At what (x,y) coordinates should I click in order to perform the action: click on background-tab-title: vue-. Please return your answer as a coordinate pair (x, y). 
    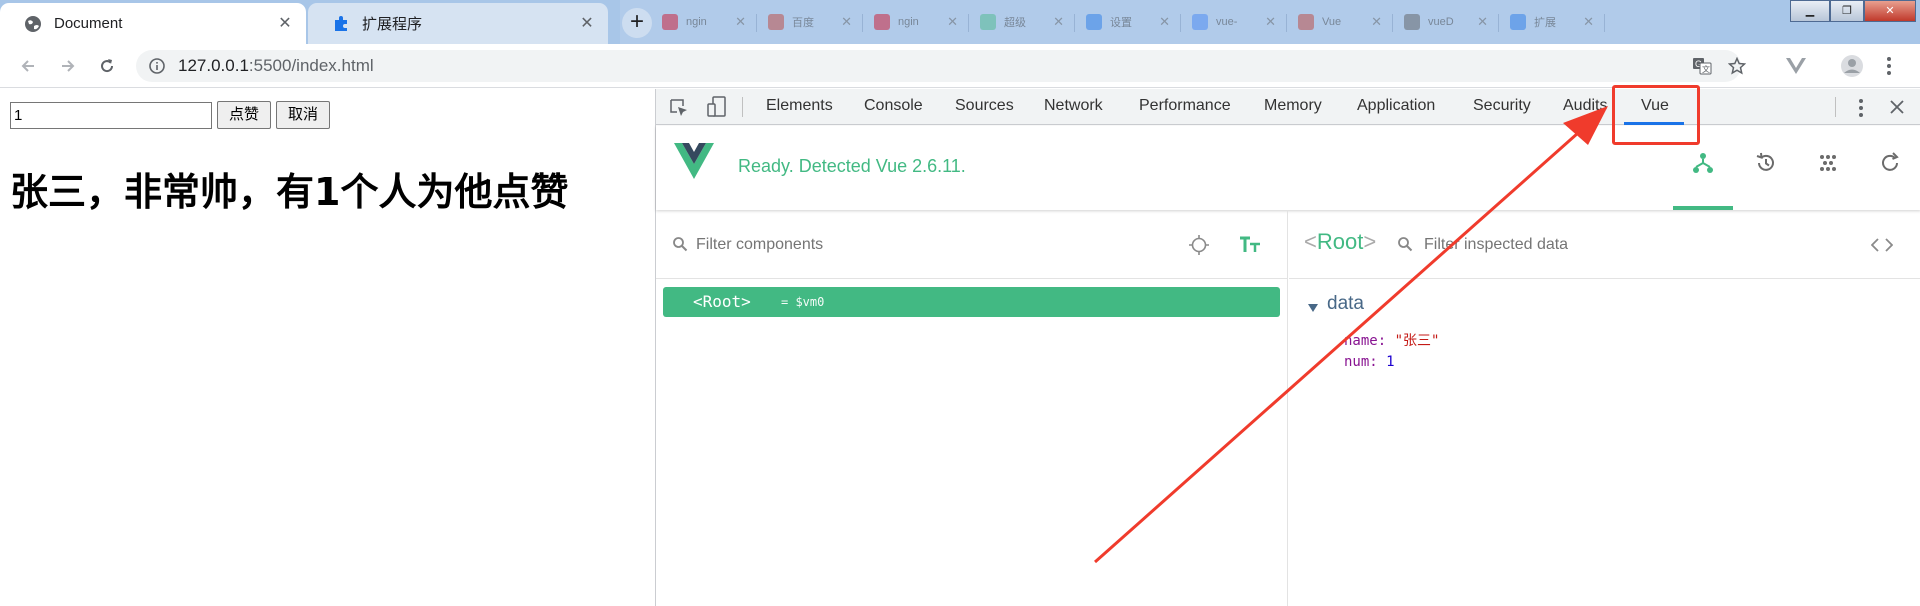
    Looking at the image, I should click on (1227, 22).